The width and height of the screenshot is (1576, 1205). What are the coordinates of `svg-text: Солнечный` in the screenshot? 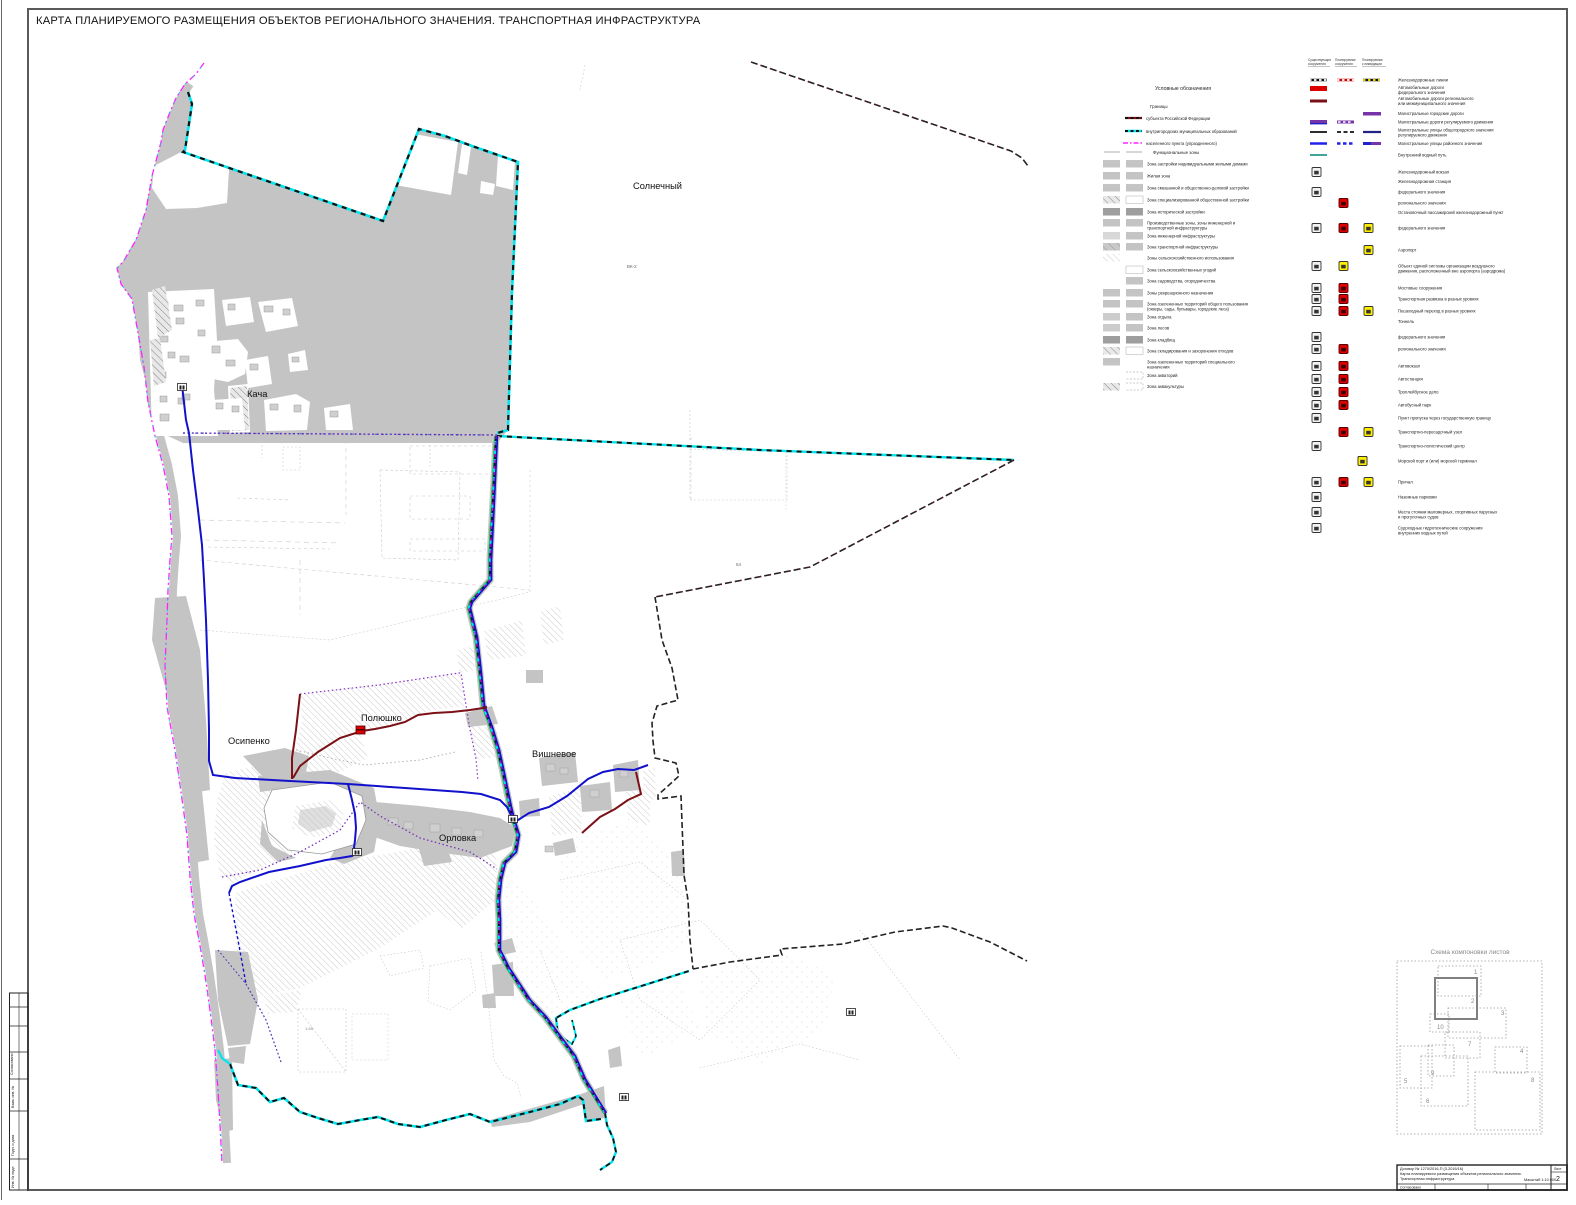 It's located at (657, 186).